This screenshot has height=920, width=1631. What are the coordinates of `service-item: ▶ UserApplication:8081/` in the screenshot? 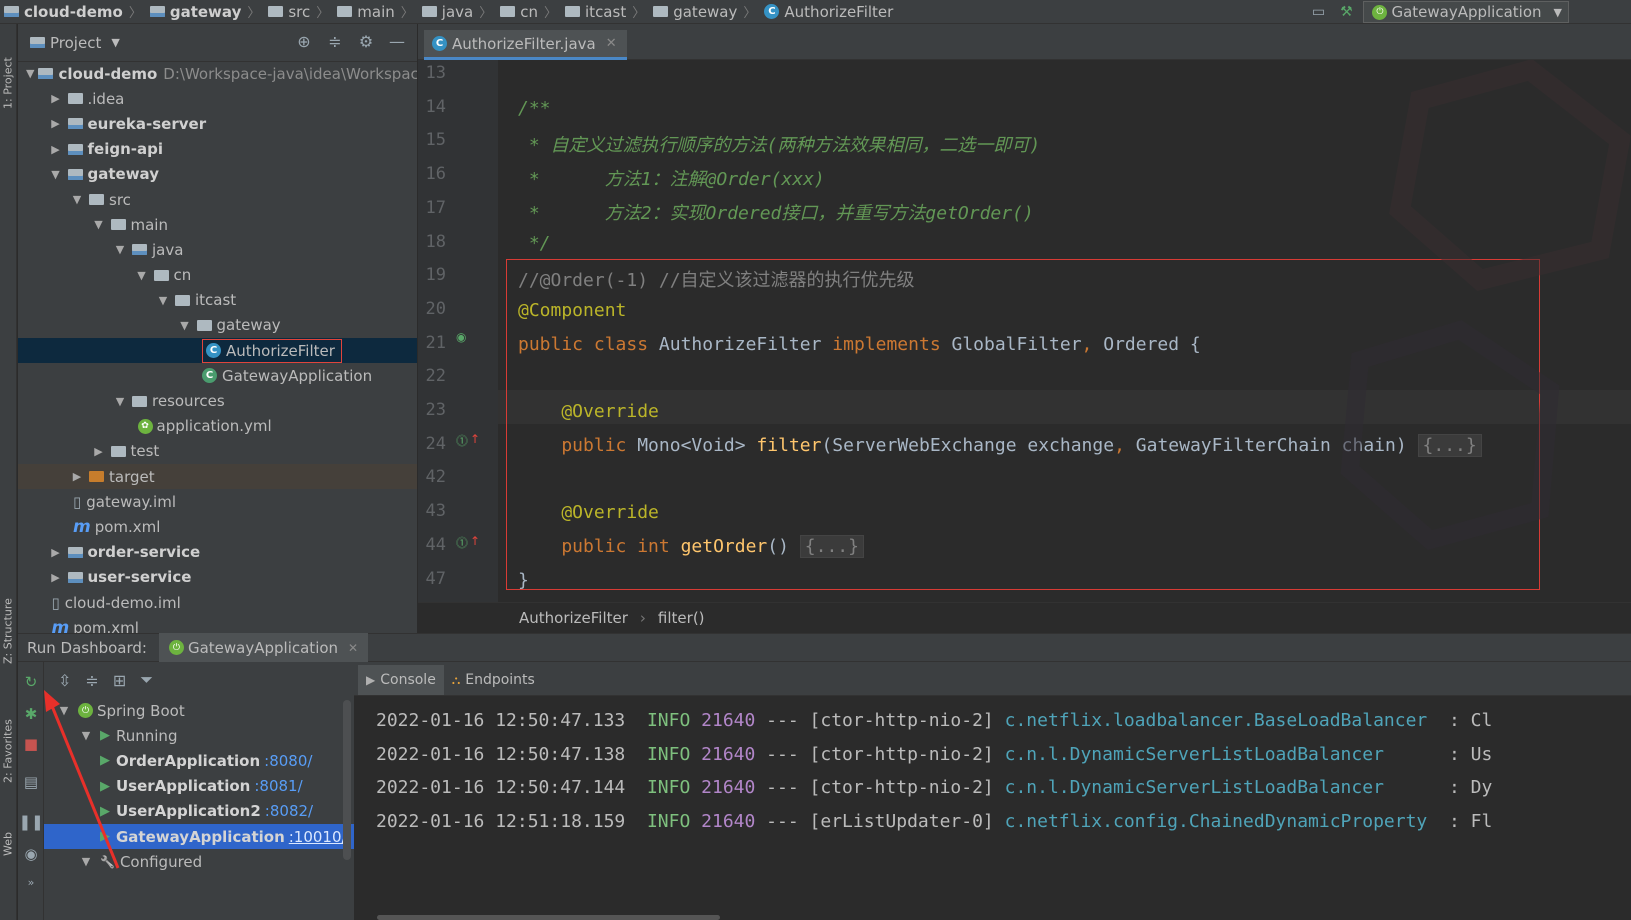 It's located at (199, 786).